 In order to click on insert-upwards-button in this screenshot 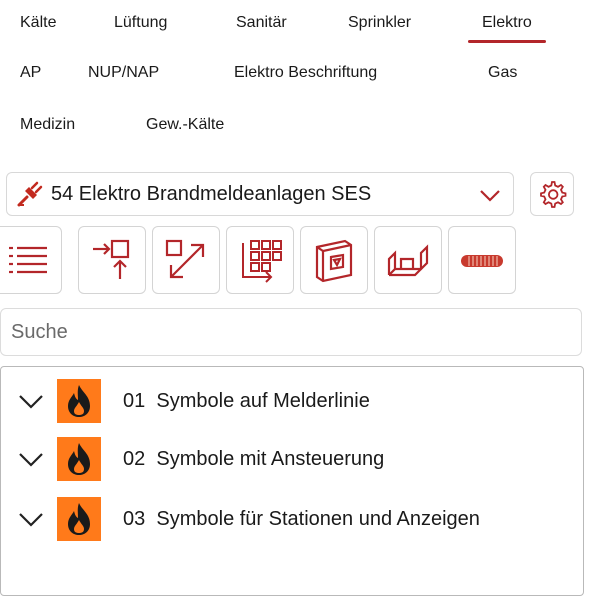, I will do `click(112, 260)`.